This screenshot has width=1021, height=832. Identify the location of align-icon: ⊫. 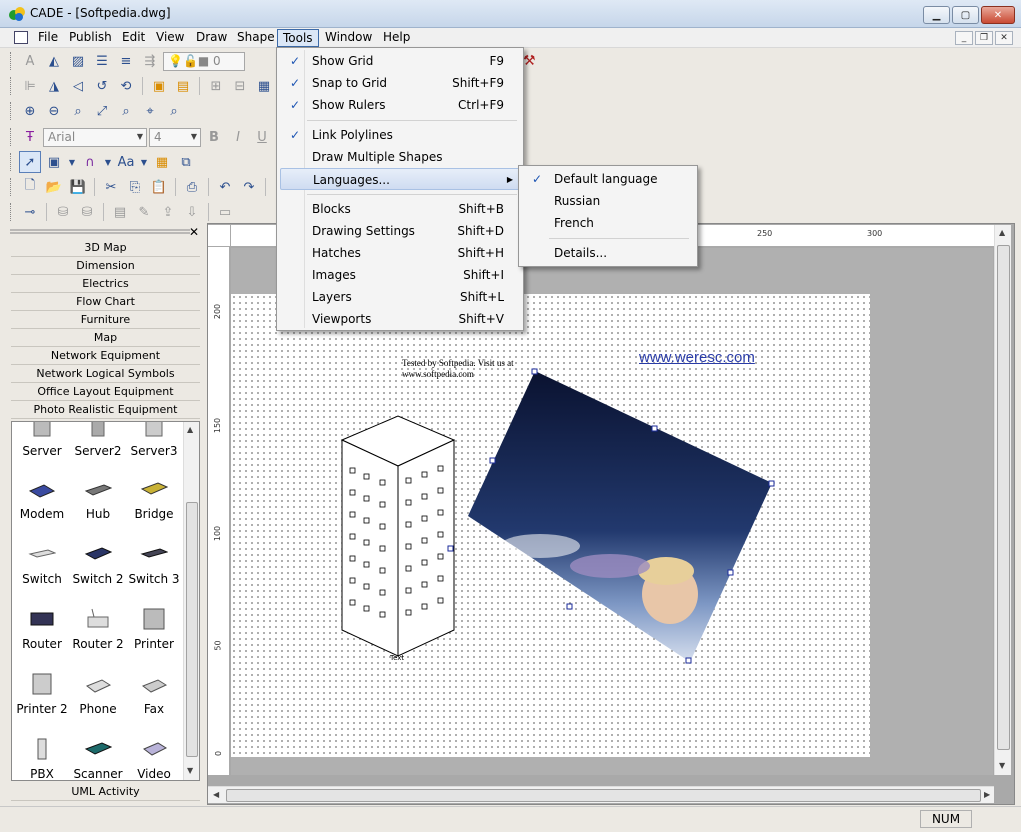
(30, 86).